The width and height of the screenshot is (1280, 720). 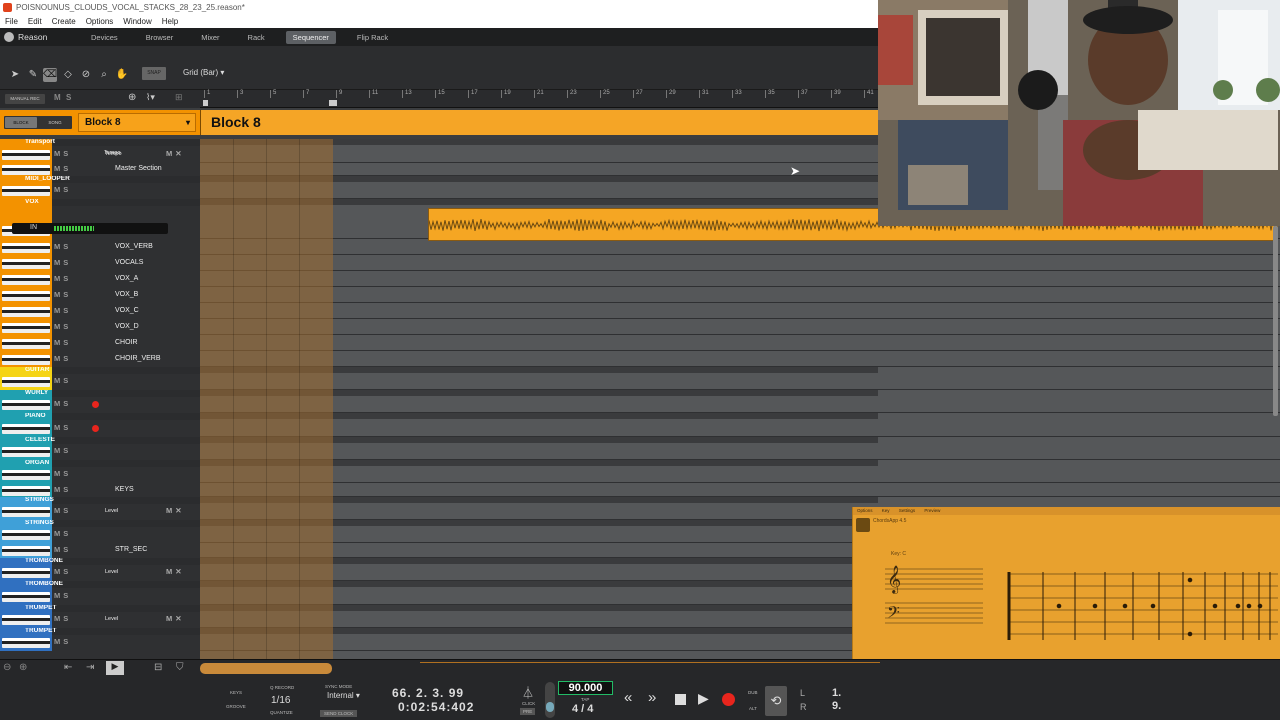 I want to click on track-row: VOXMSIN, so click(x=100, y=219).